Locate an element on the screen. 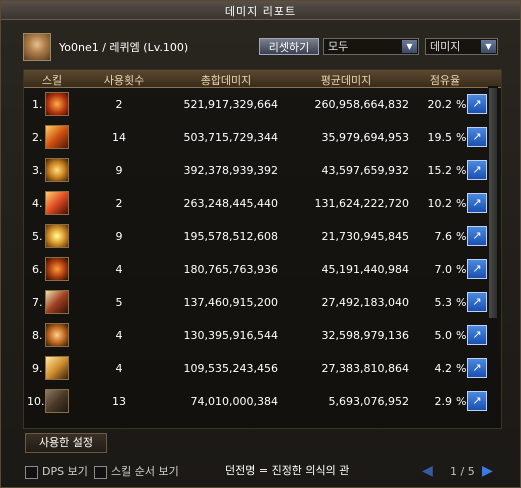 The height and width of the screenshot is (488, 521). title-bar: 데미지 리포트 is located at coordinates (260, 10).